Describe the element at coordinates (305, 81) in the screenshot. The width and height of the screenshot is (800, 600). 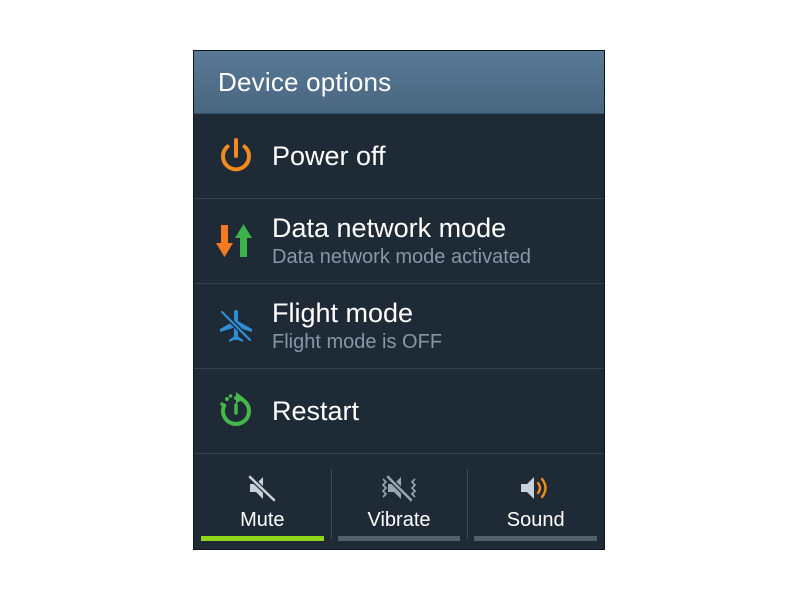
I see `dialog-title: Device options` at that location.